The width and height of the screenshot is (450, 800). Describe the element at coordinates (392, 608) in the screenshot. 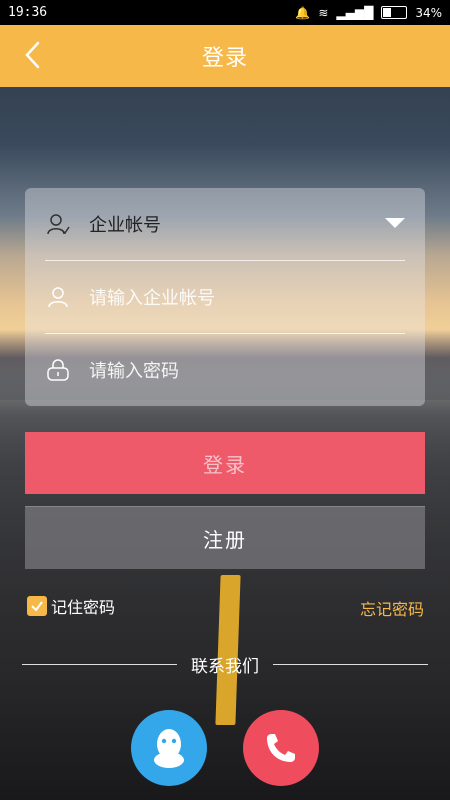

I see `forgot-password-link: 忘记密码` at that location.